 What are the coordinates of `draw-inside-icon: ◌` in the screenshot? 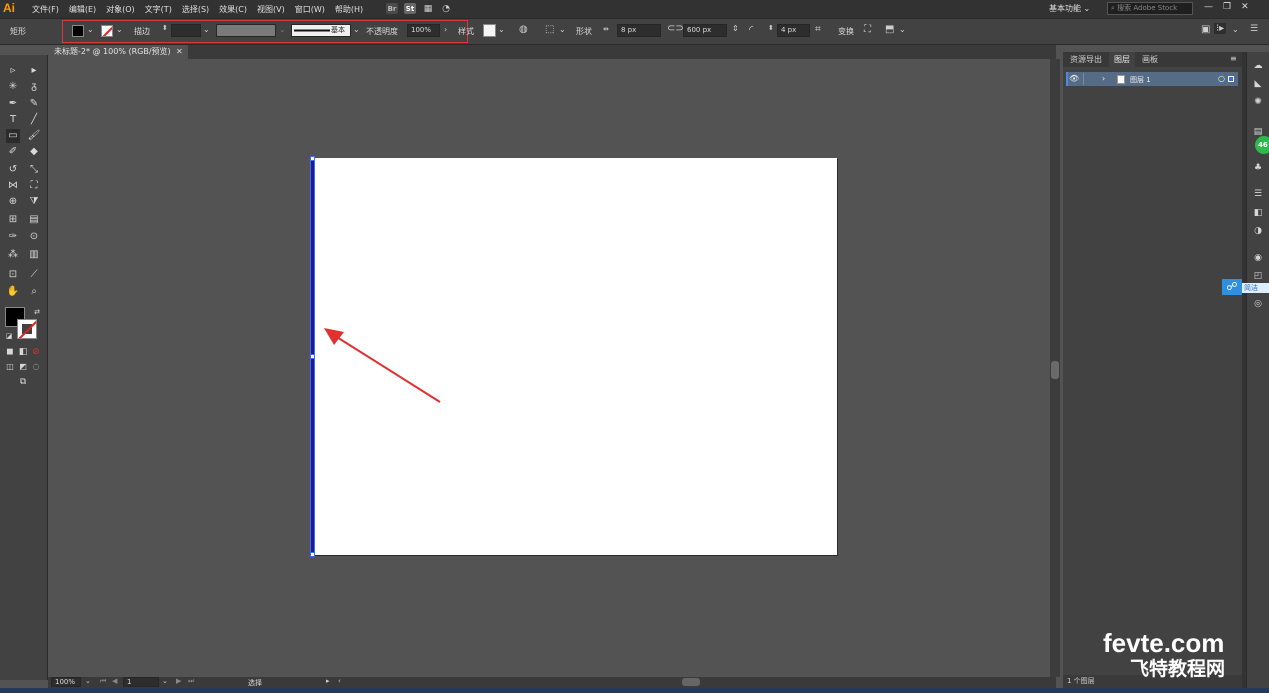 It's located at (36, 367).